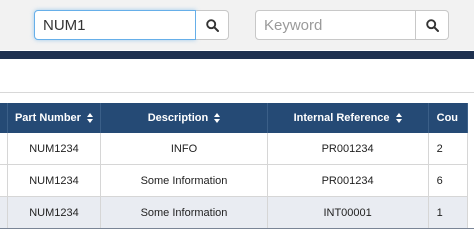 Image resolution: width=474 pixels, height=241 pixels. What do you see at coordinates (4, 118) in the screenshot?
I see `select-column-header` at bounding box center [4, 118].